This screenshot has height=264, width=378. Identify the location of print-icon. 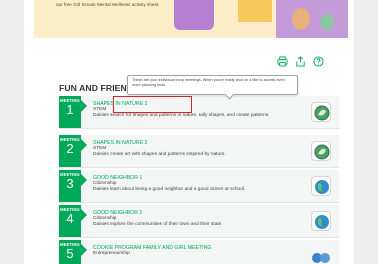
(282, 61).